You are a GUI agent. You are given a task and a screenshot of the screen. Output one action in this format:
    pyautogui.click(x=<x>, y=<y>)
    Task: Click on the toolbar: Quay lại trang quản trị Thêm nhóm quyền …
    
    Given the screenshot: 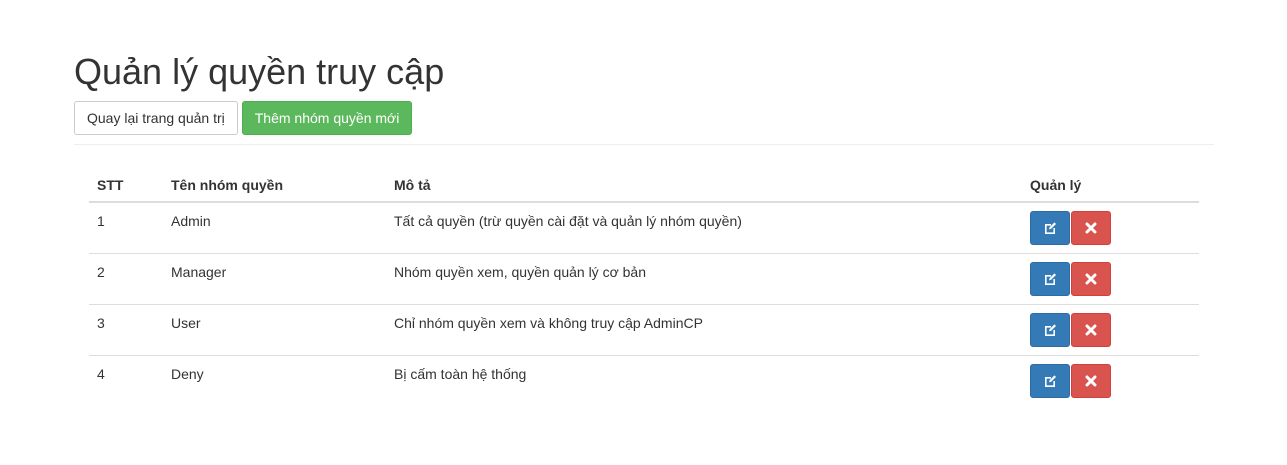 What is the action you would take?
    pyautogui.click(x=243, y=118)
    